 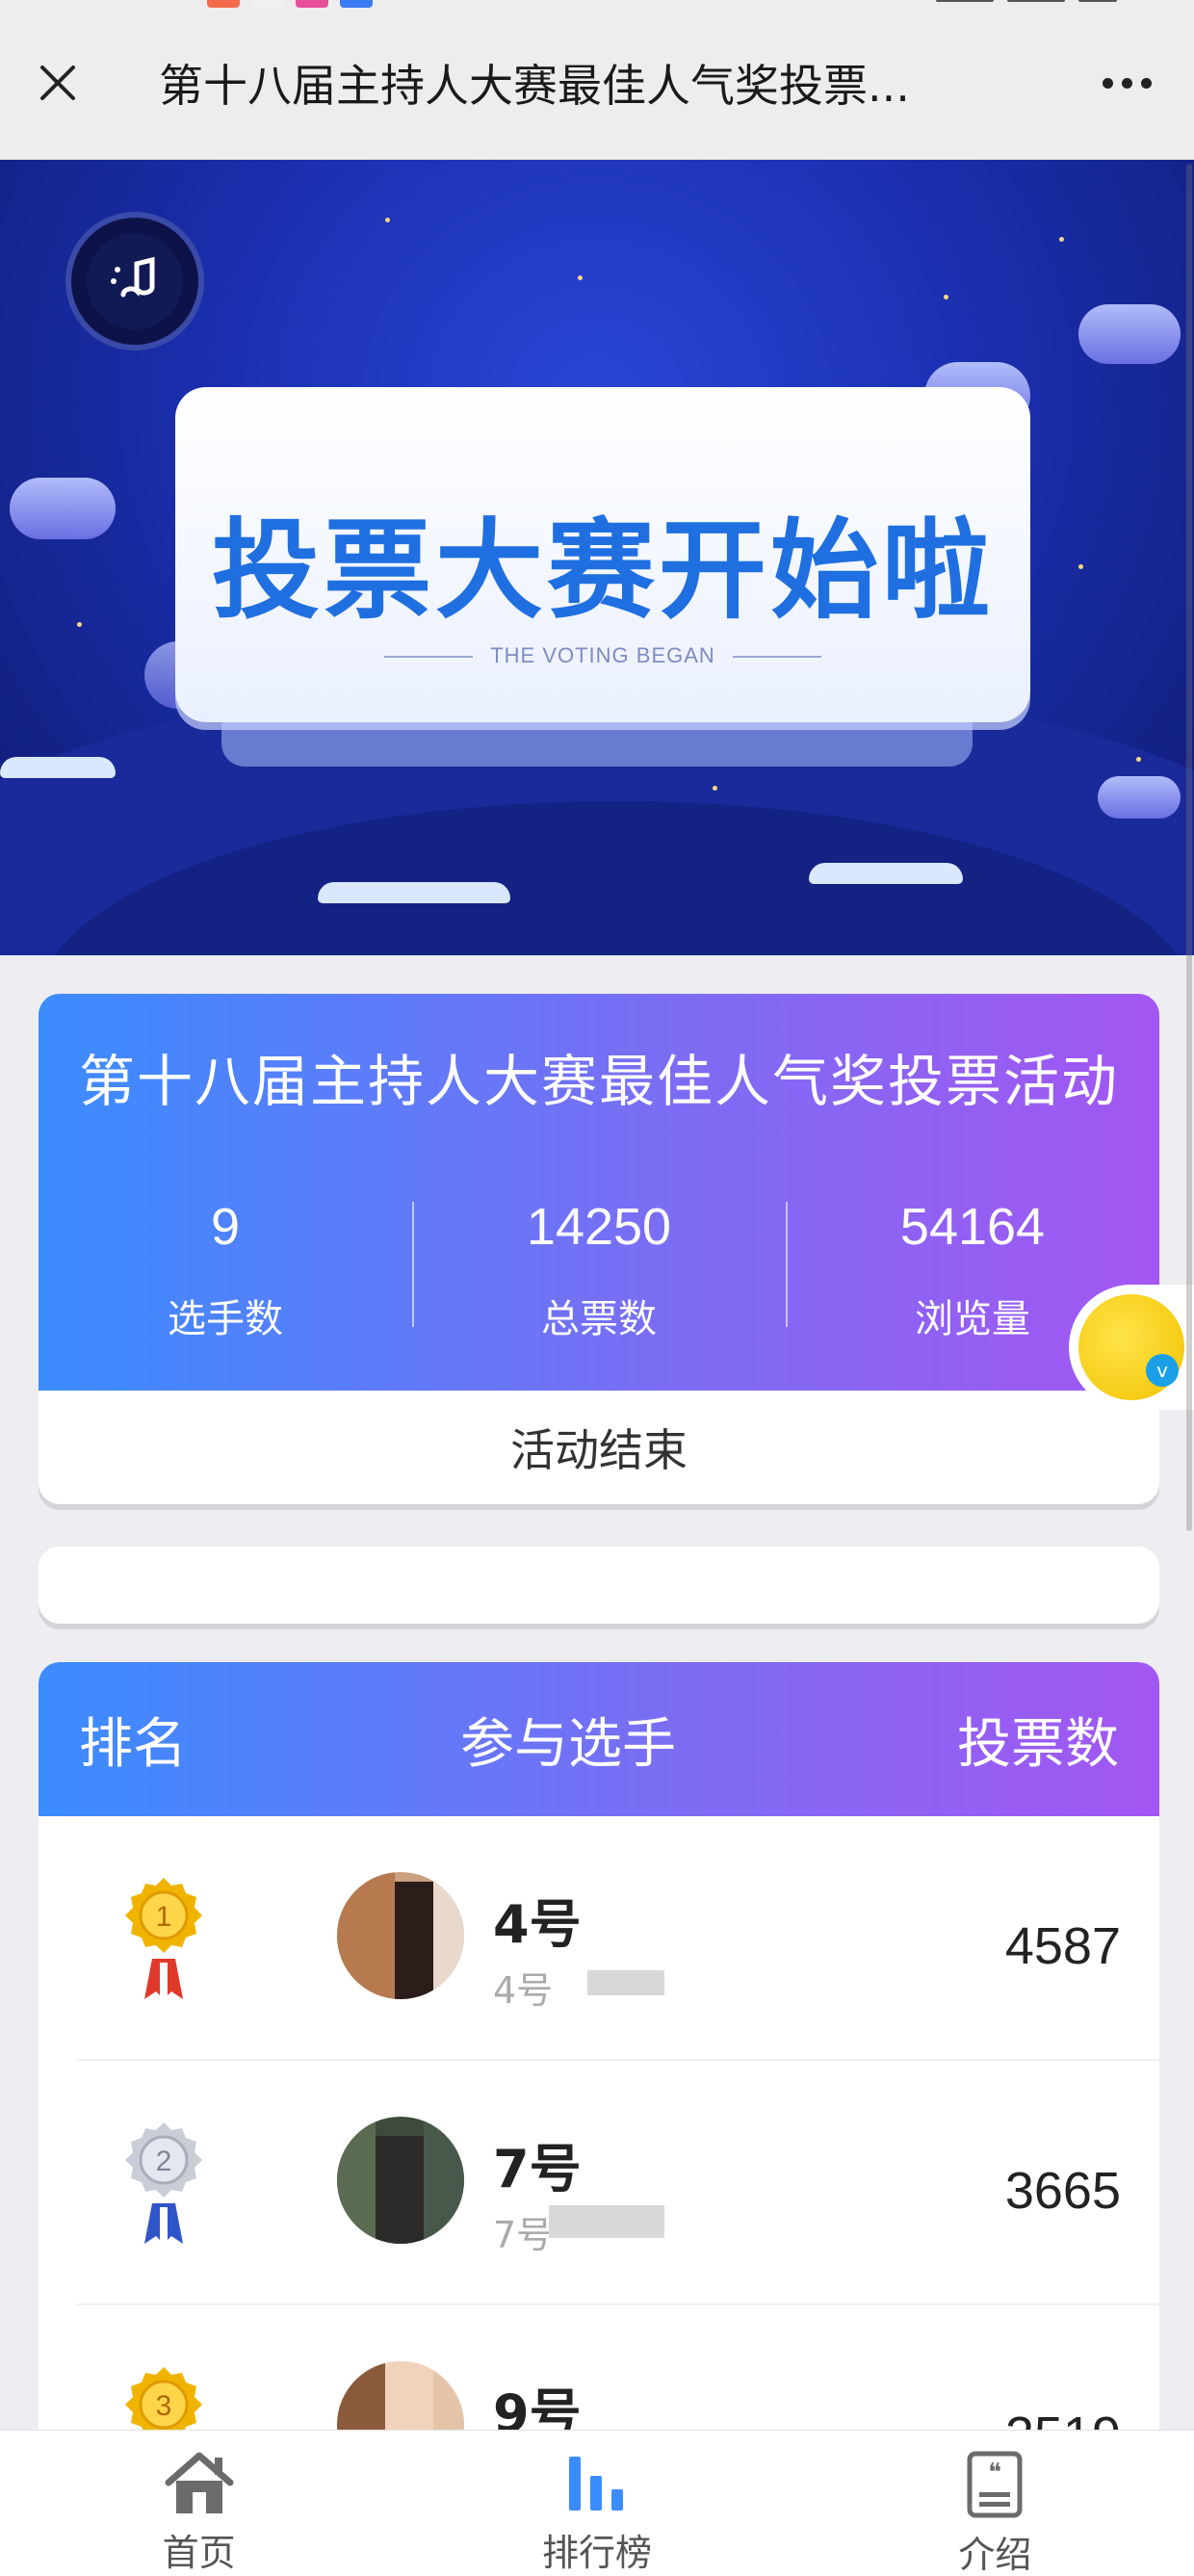 I want to click on activity-title: 第十八届主持人大赛最佳人气奖投票活动, so click(x=598, y=1081).